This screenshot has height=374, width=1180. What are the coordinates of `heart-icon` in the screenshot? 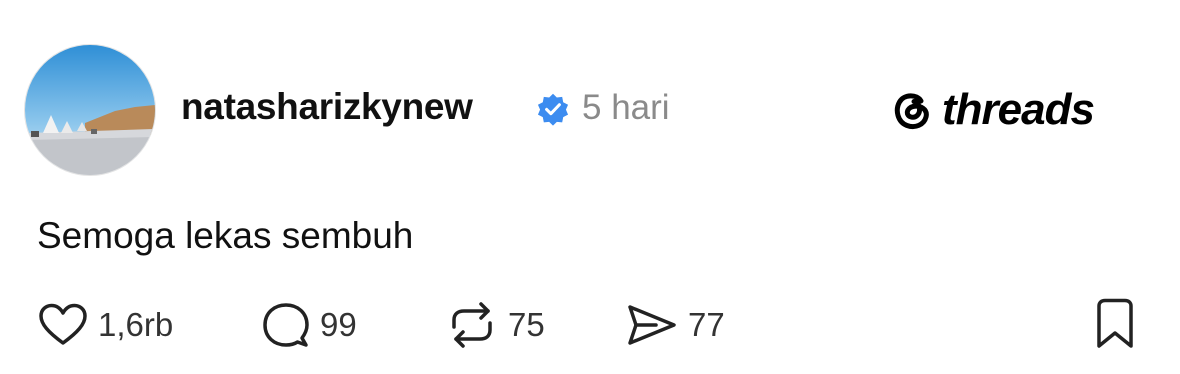 It's located at (63, 324).